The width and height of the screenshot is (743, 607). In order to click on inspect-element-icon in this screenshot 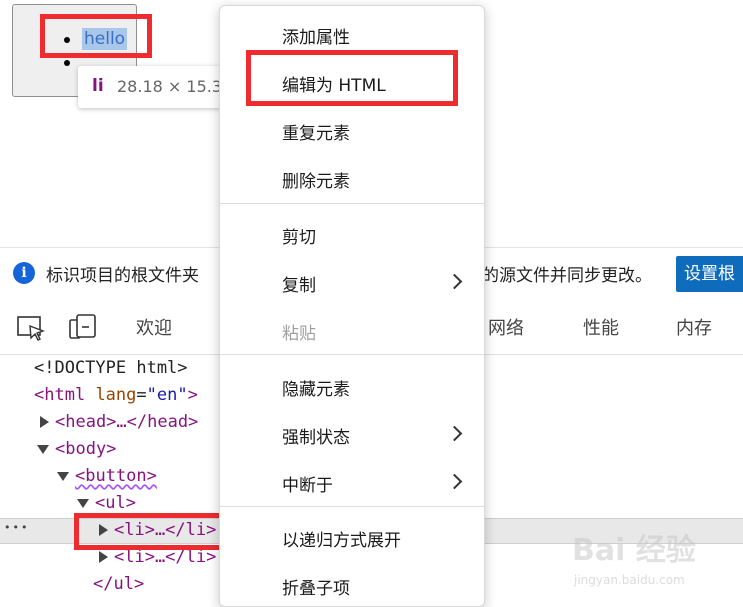, I will do `click(31, 328)`.